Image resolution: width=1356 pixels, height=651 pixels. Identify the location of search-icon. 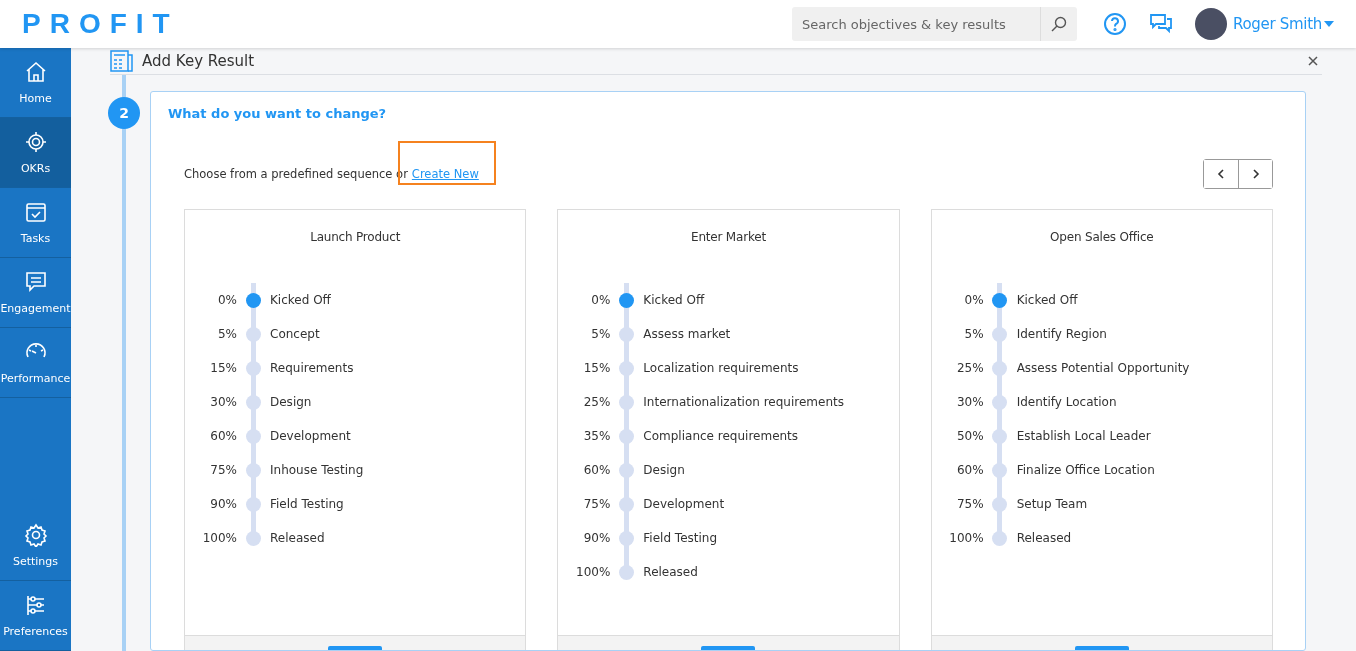
(1059, 24).